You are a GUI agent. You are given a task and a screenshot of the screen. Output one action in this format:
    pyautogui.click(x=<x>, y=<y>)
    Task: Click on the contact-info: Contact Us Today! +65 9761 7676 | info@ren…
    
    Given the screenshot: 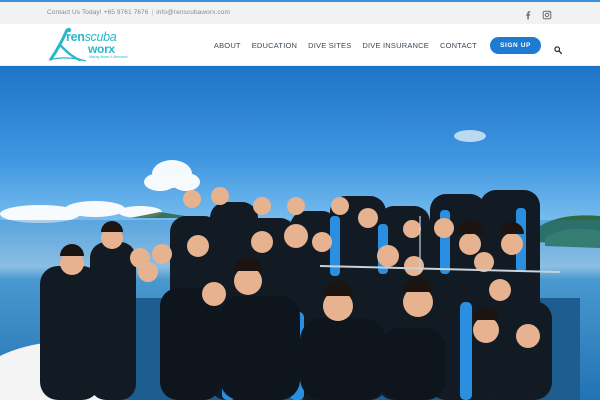 What is the action you would take?
    pyautogui.click(x=138, y=12)
    